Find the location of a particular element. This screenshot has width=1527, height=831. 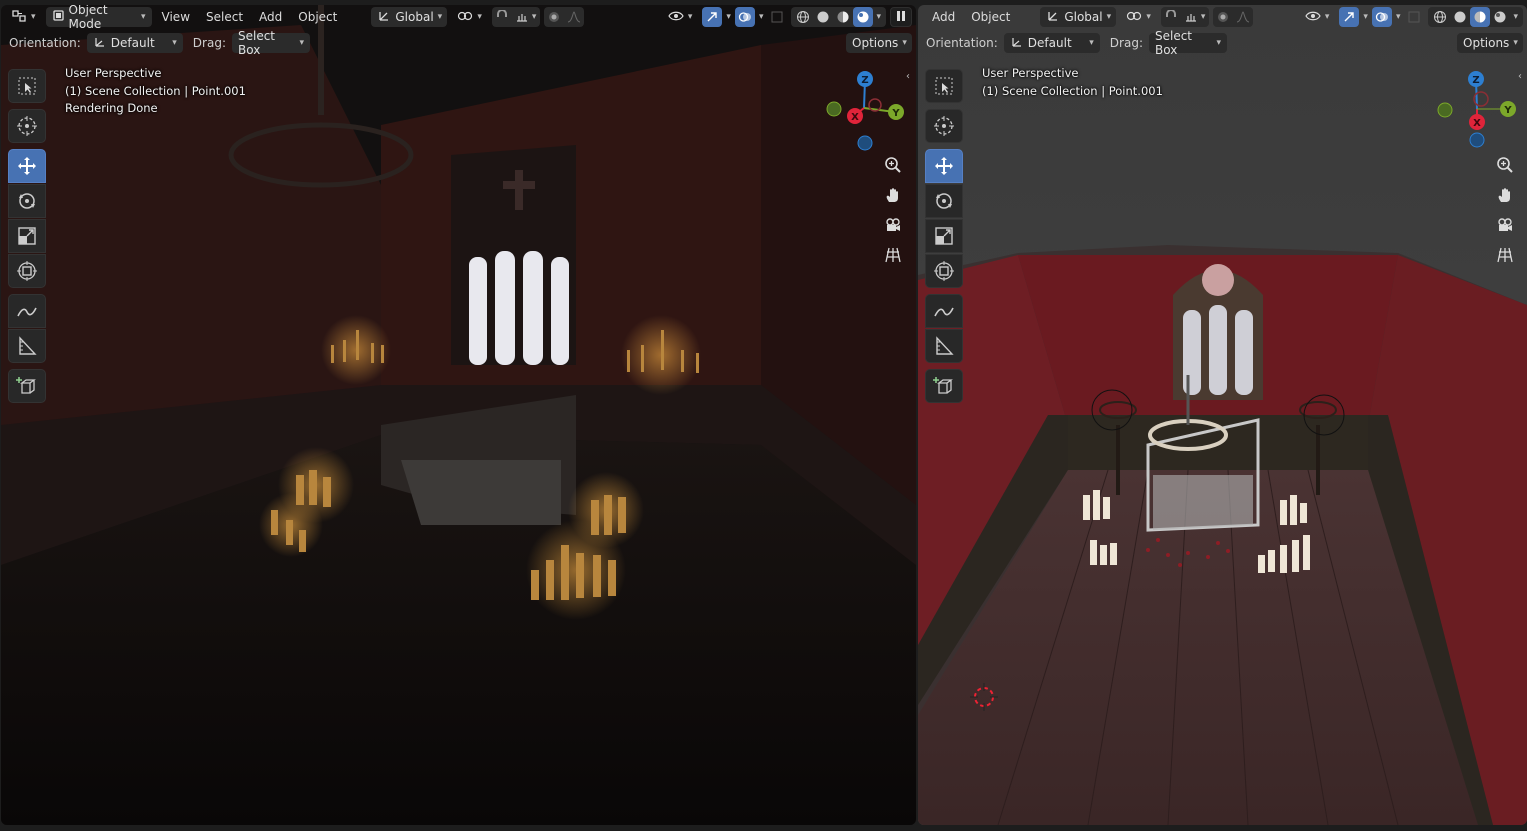

orientation-label: Global is located at coordinates (414, 17).